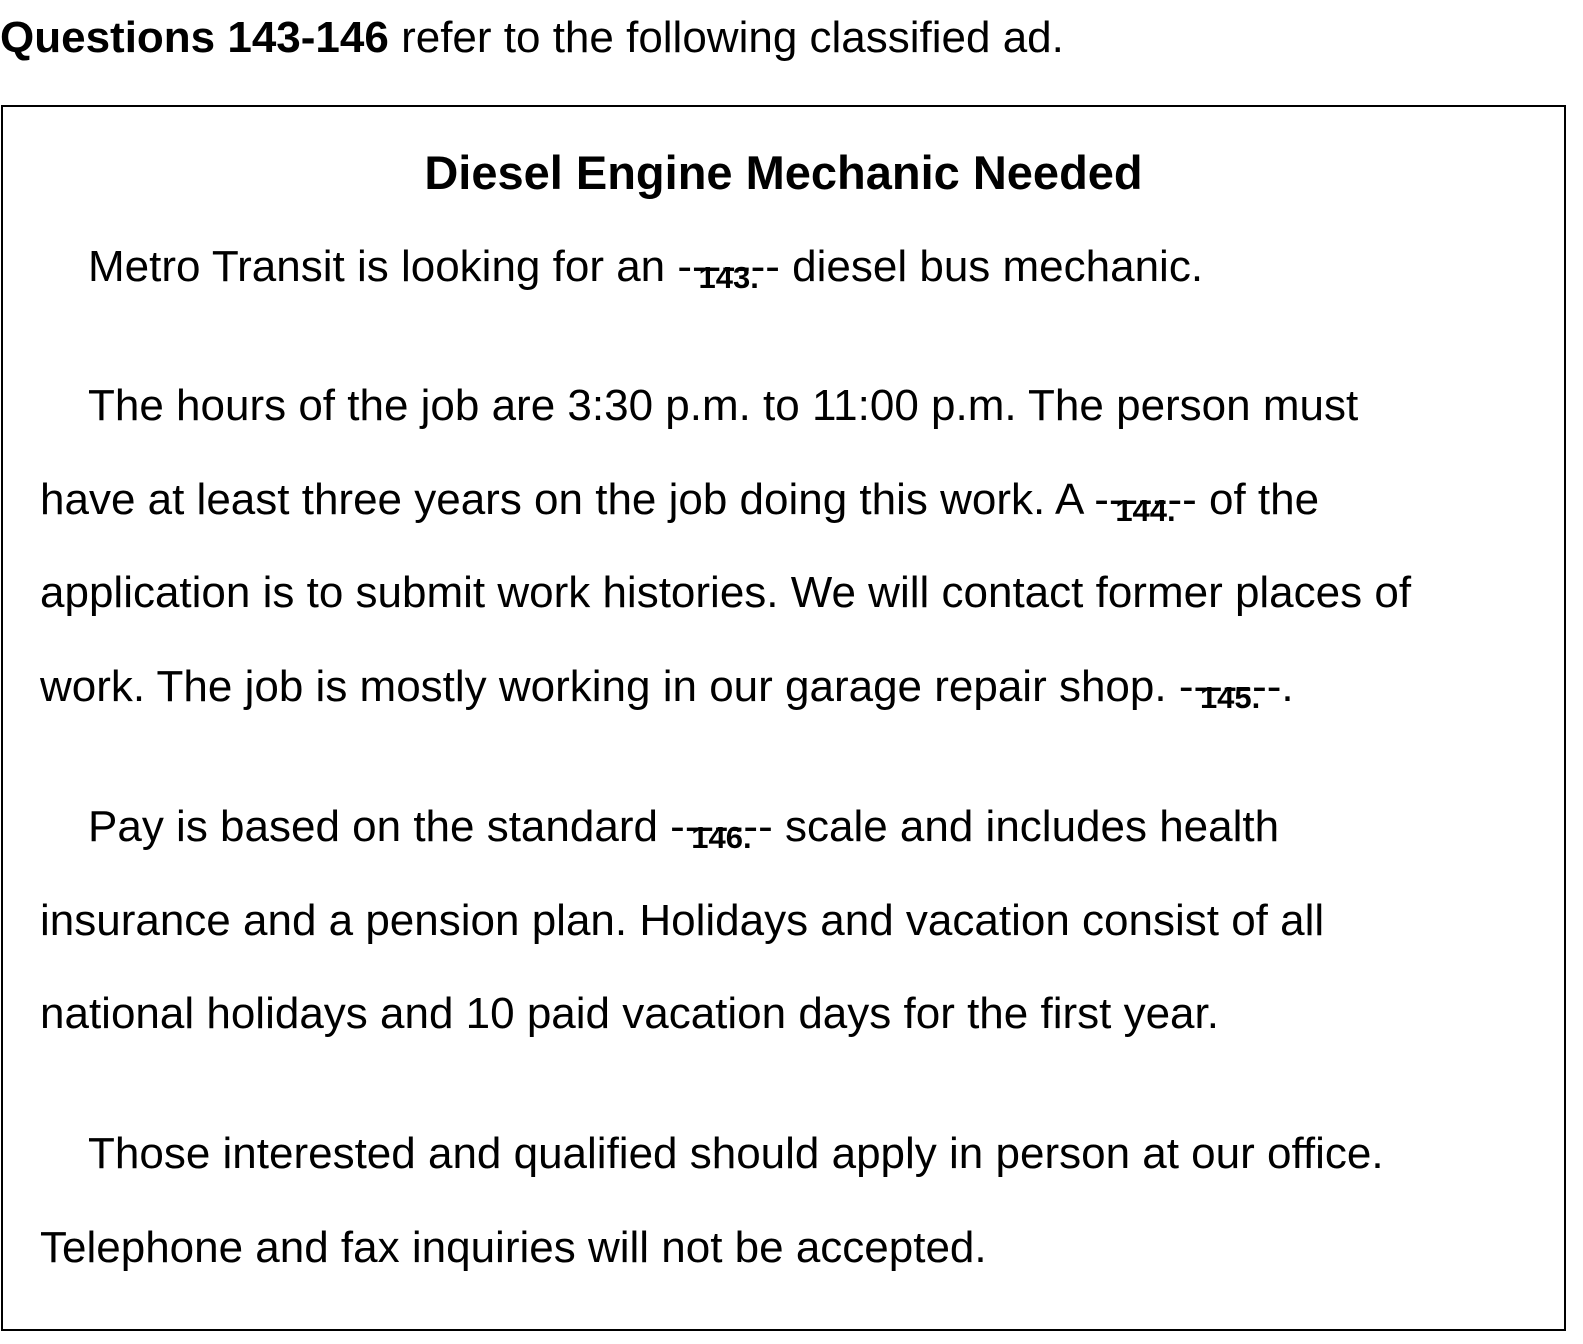 The width and height of the screenshot is (1583, 1344). I want to click on text-segment: Pay is based on the standard, so click(379, 826).